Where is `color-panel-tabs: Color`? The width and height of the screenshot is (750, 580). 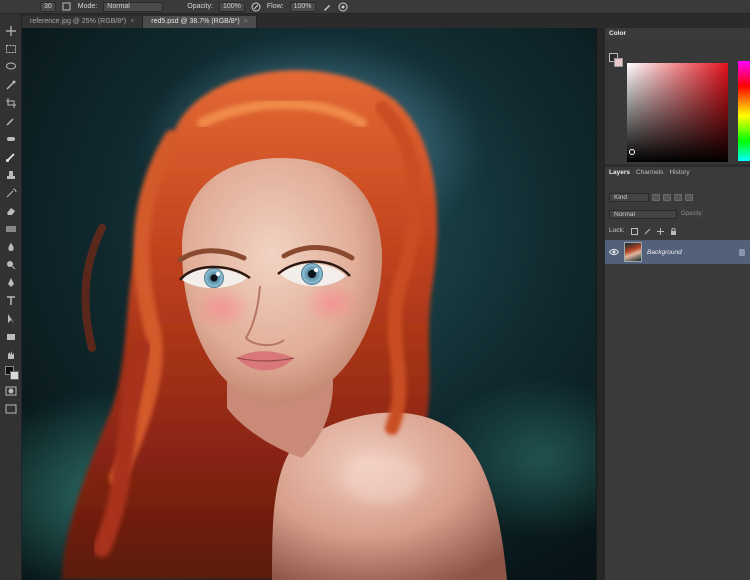
color-panel-tabs: Color is located at coordinates (677, 33).